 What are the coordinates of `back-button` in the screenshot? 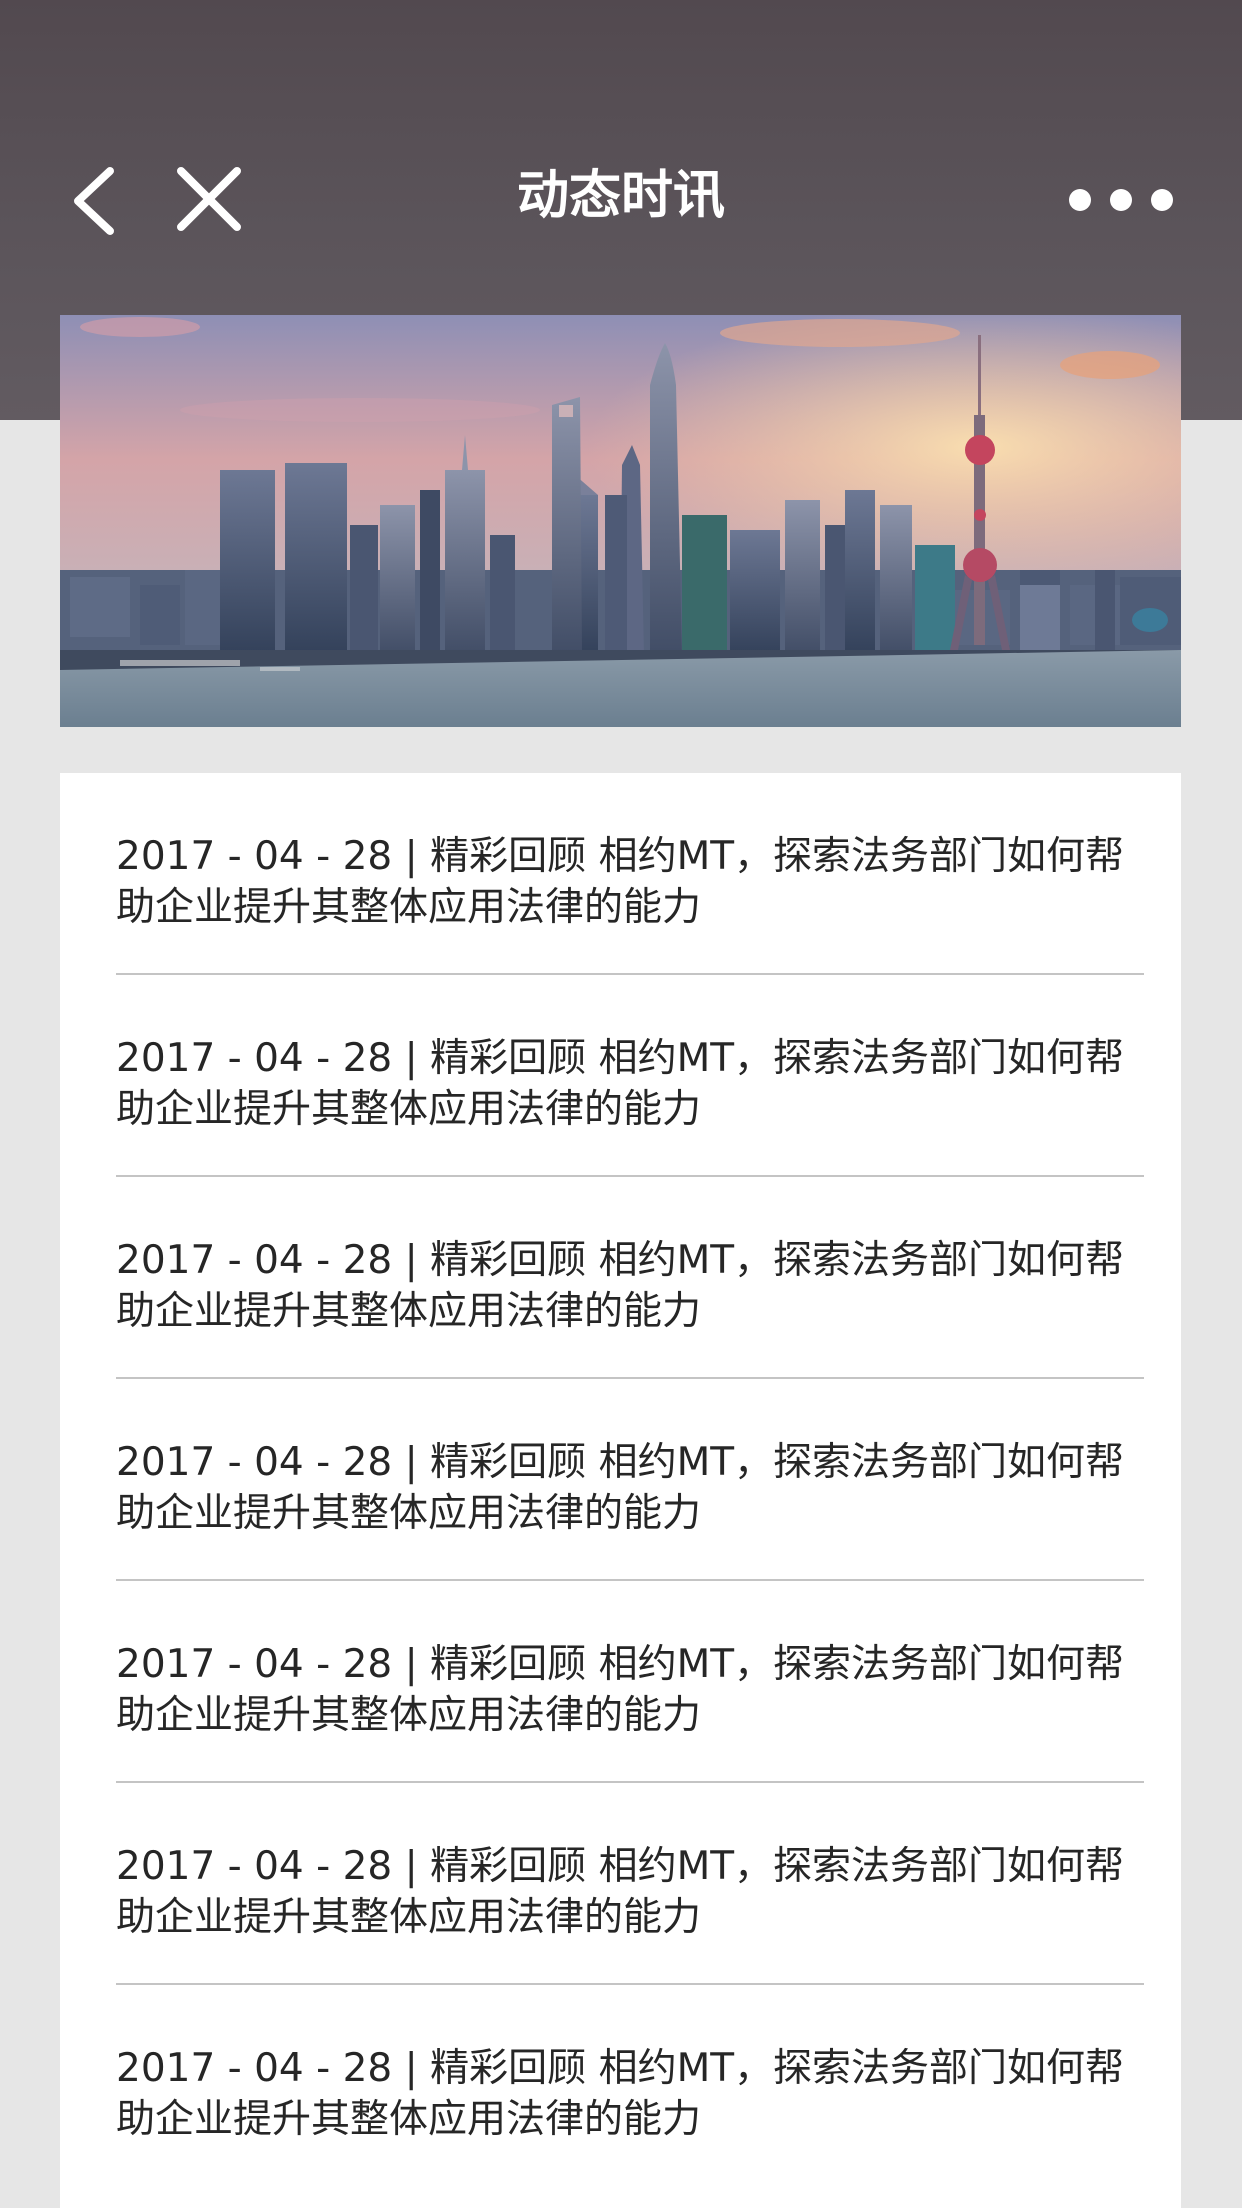 It's located at (96, 201).